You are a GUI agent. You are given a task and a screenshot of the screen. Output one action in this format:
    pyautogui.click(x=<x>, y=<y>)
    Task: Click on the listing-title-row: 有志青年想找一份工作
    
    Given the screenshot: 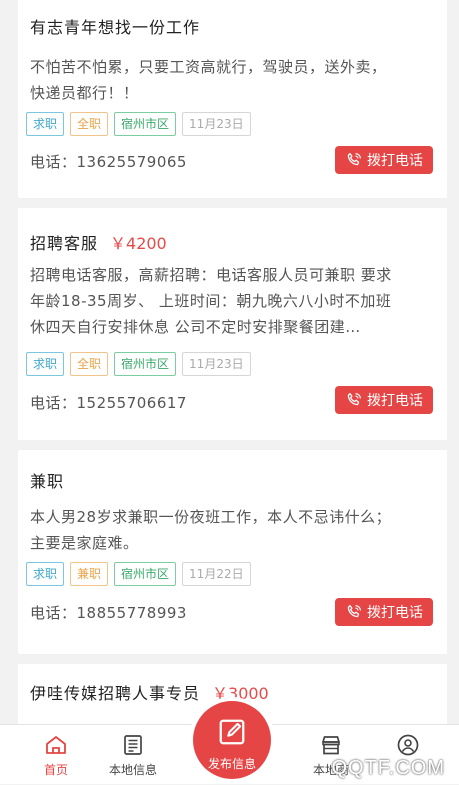 What is the action you would take?
    pyautogui.click(x=115, y=26)
    